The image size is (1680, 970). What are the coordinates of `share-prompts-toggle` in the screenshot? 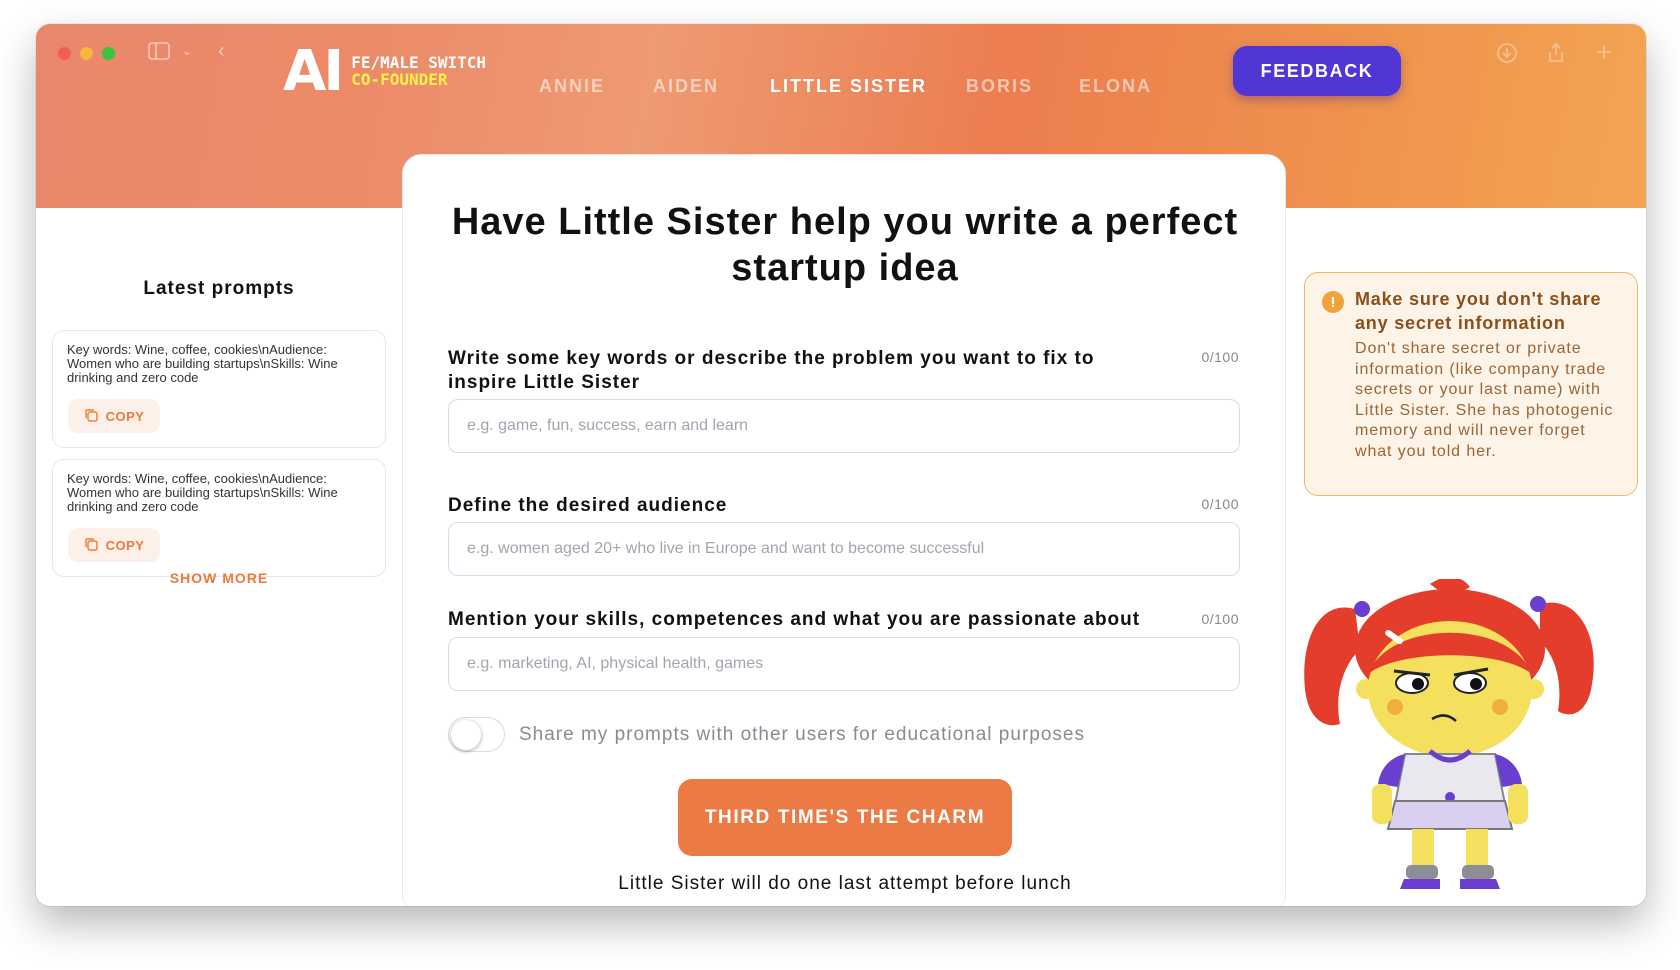 It's located at (476, 734).